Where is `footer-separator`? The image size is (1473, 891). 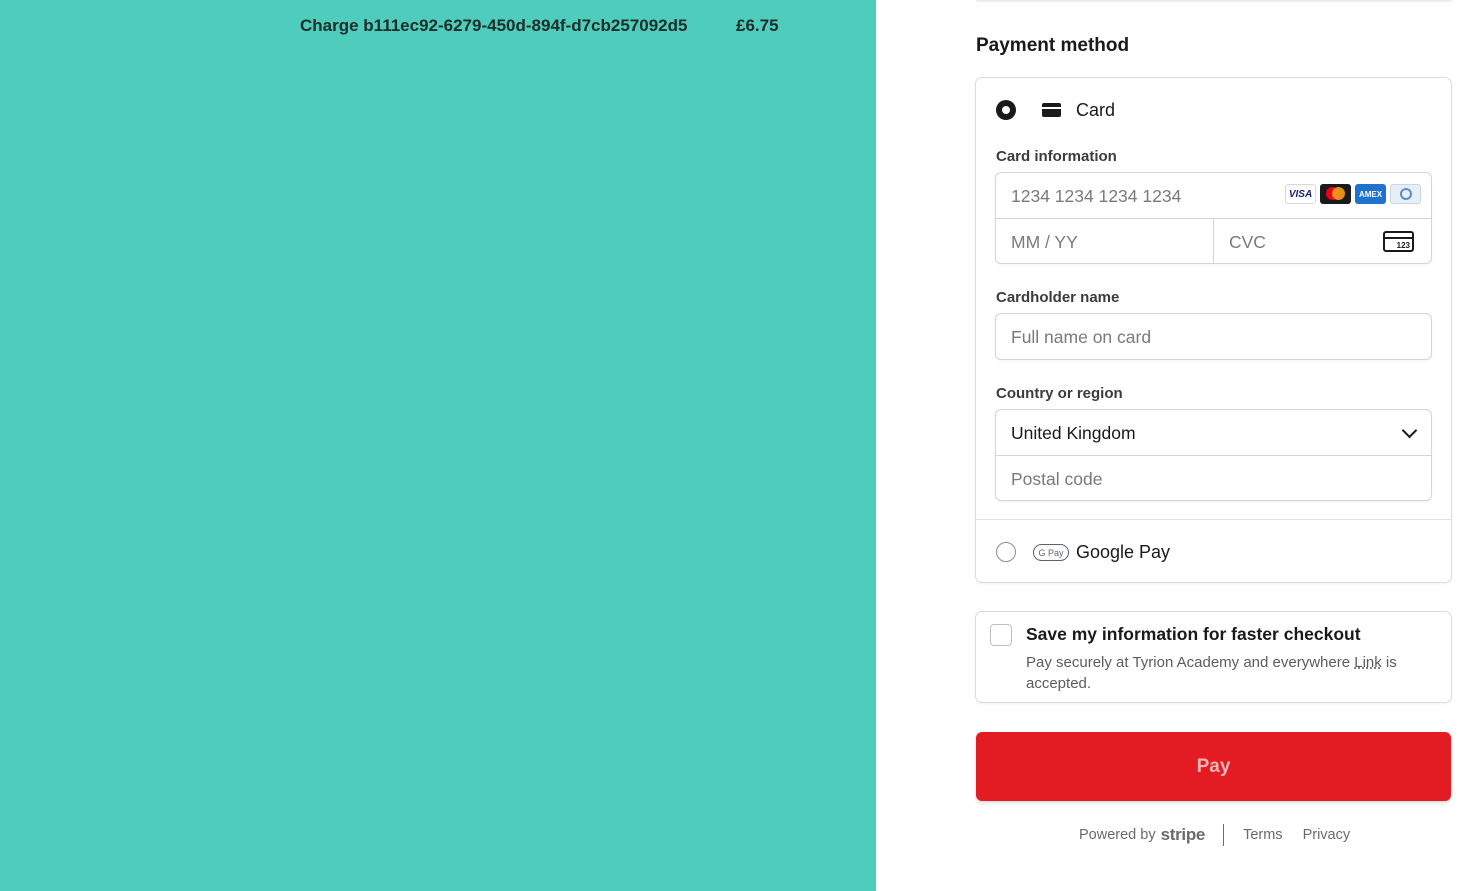
footer-separator is located at coordinates (1224, 835).